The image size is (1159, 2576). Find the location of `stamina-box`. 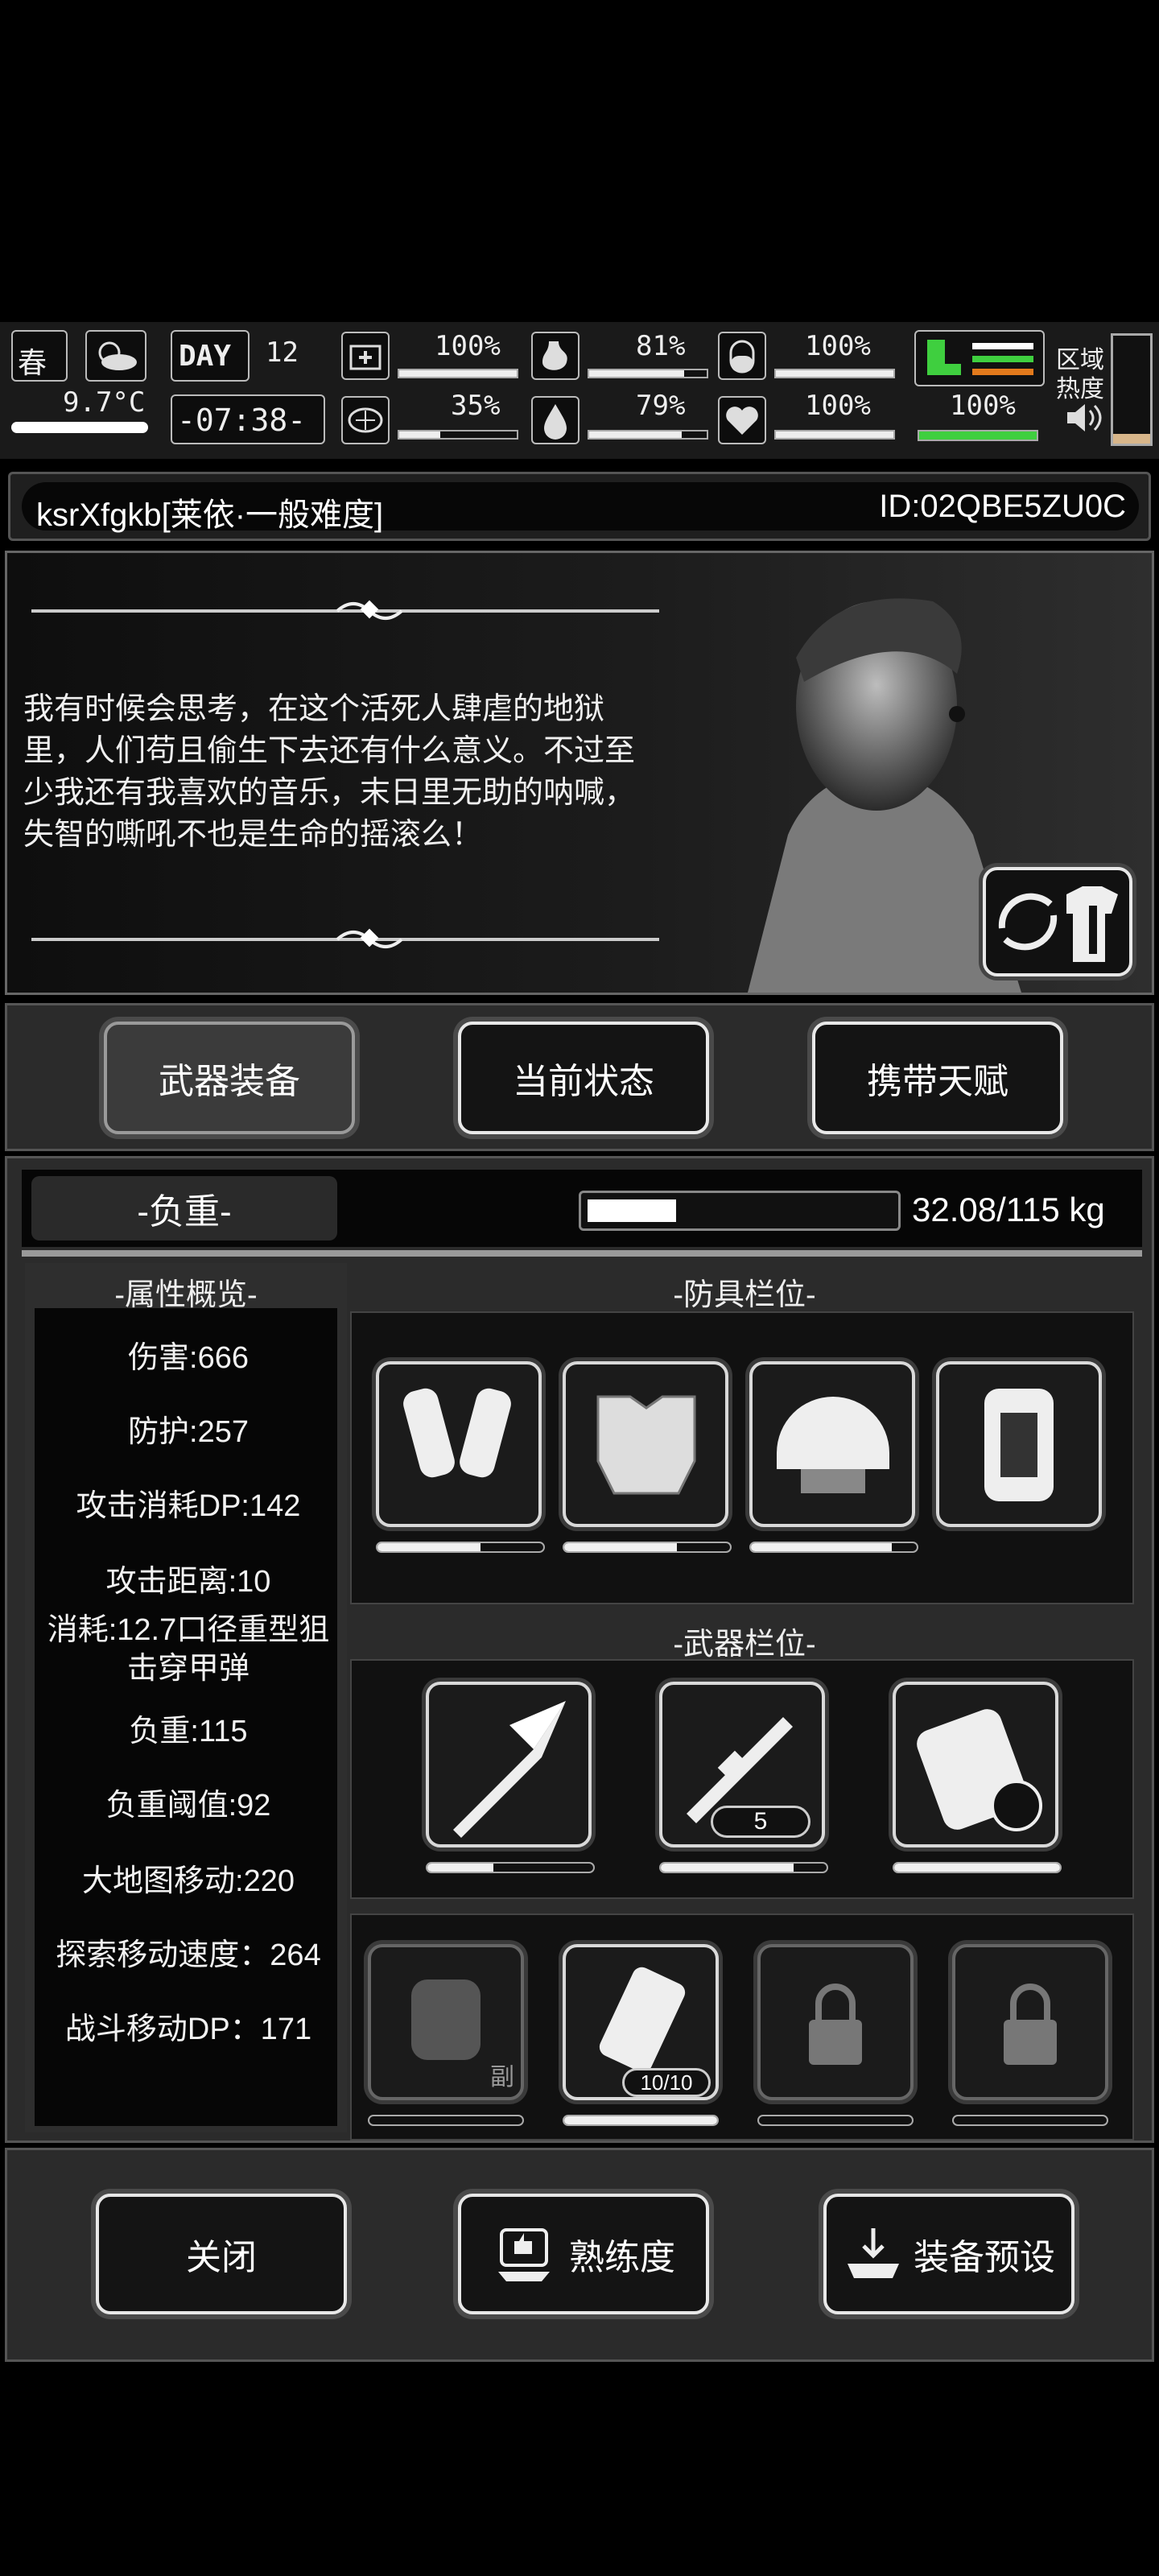

stamina-box is located at coordinates (979, 358).